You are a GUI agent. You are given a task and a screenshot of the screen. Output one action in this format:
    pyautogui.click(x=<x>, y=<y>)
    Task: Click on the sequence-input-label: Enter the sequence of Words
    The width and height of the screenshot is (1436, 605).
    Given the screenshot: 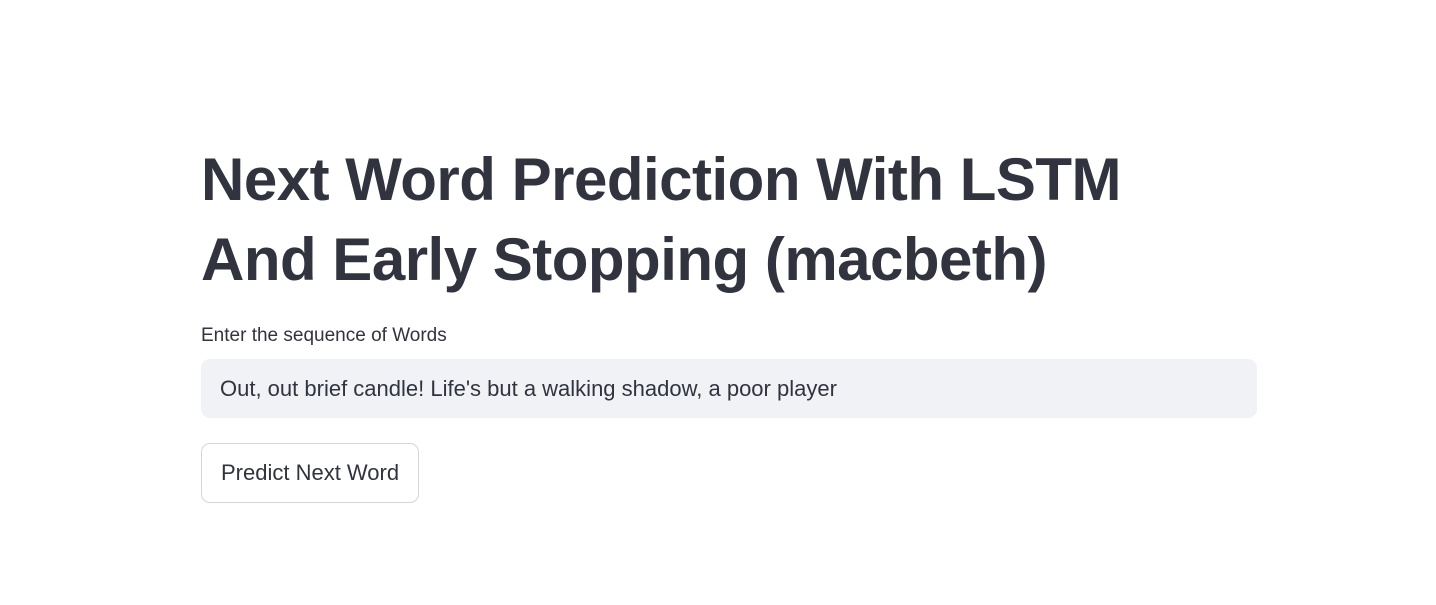 What is the action you would take?
    pyautogui.click(x=324, y=335)
    